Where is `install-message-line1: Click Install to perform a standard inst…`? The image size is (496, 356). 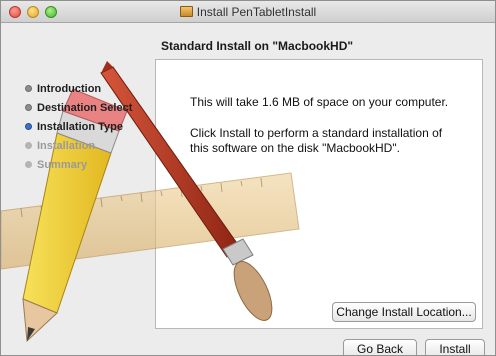 install-message-line1: Click Install to perform a standard inst… is located at coordinates (316, 133).